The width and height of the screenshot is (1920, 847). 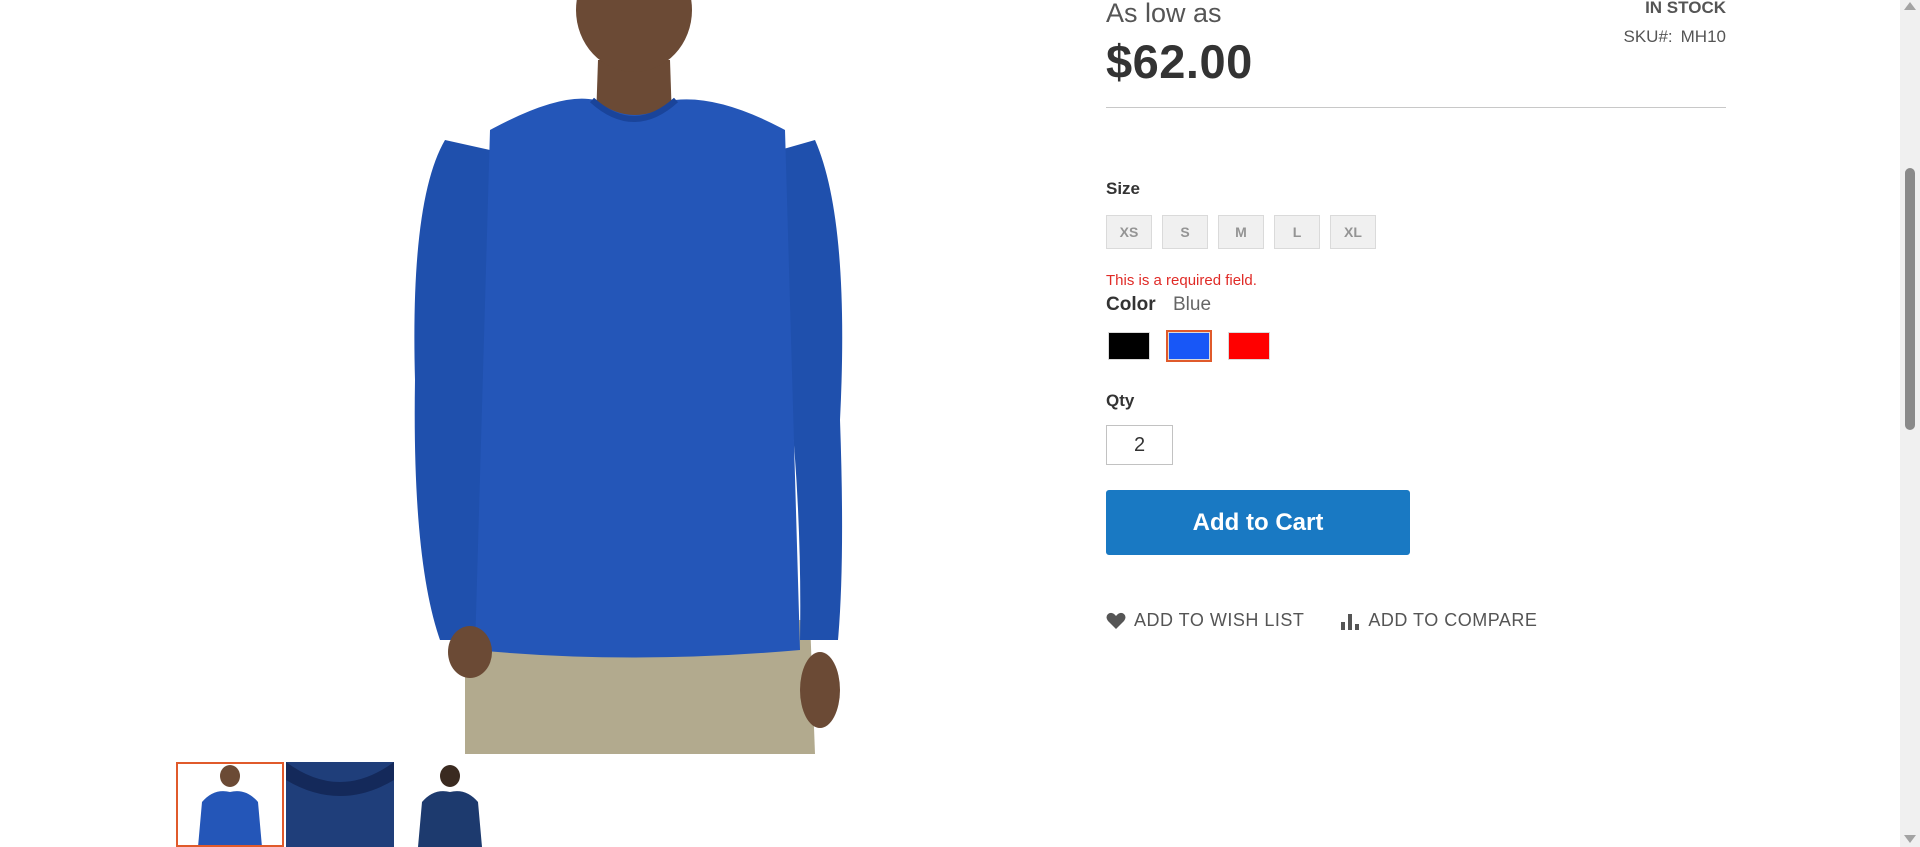 What do you see at coordinates (1648, 36) in the screenshot?
I see `sku-label: SKU#:` at bounding box center [1648, 36].